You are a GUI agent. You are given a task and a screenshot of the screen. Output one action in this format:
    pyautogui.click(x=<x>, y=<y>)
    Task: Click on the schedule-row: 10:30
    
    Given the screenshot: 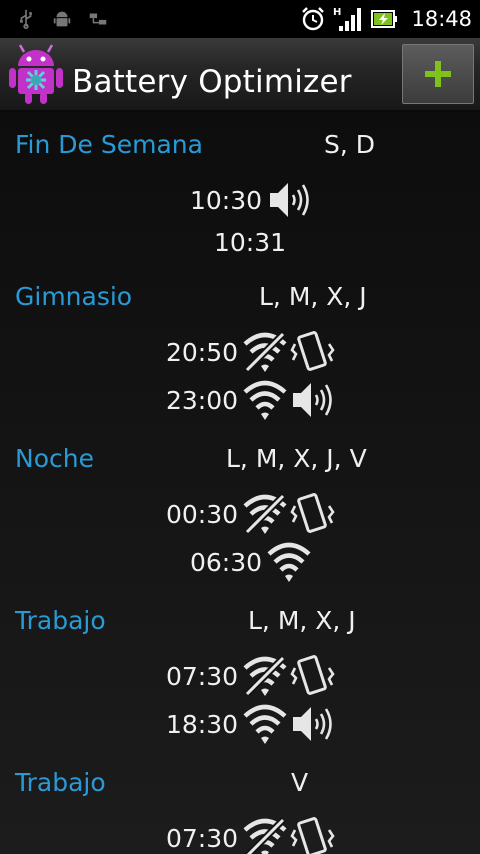 What is the action you would take?
    pyautogui.click(x=240, y=202)
    